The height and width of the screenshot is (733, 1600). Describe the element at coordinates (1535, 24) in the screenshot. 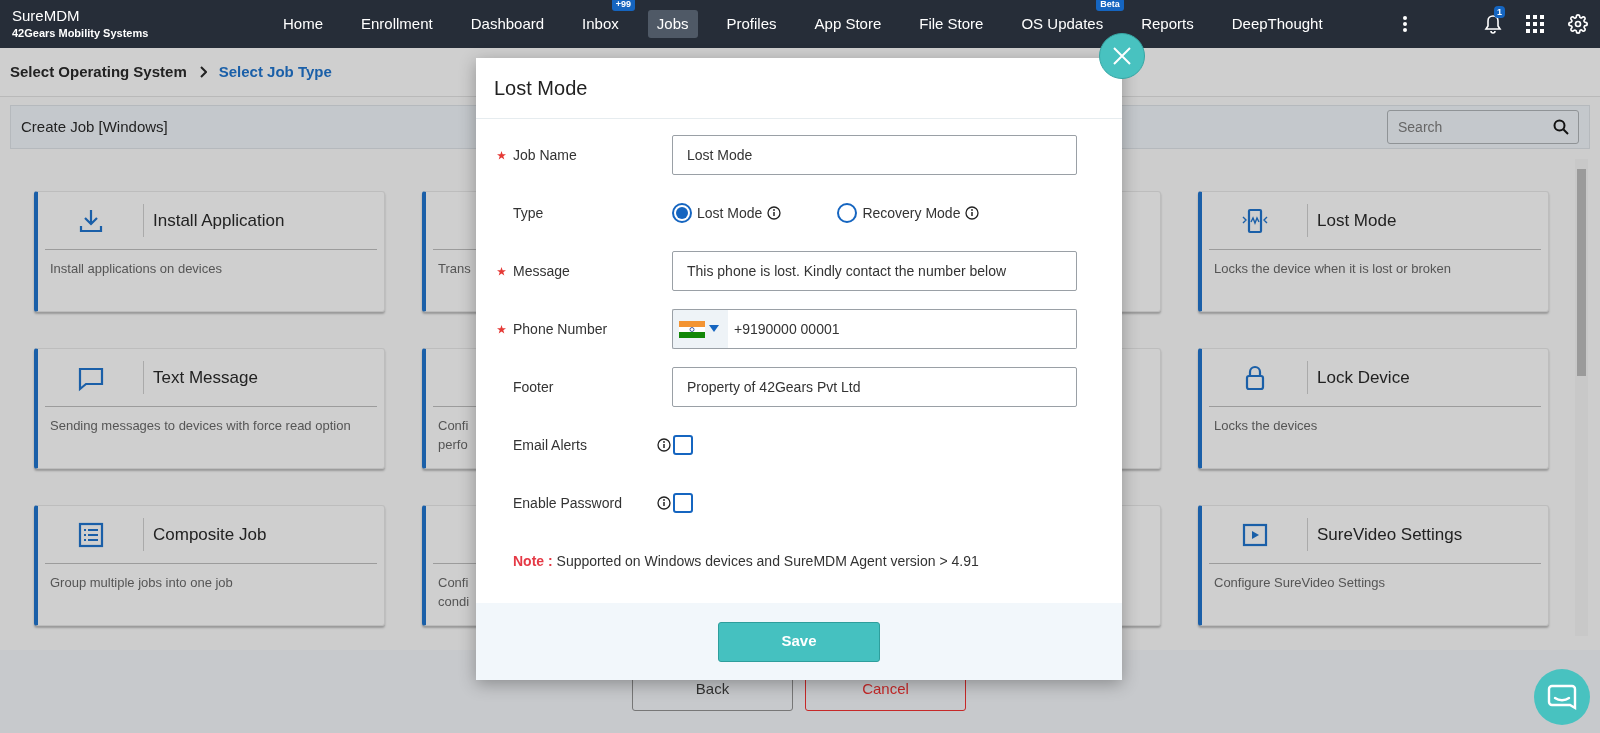

I see `apps-grid-icon` at that location.